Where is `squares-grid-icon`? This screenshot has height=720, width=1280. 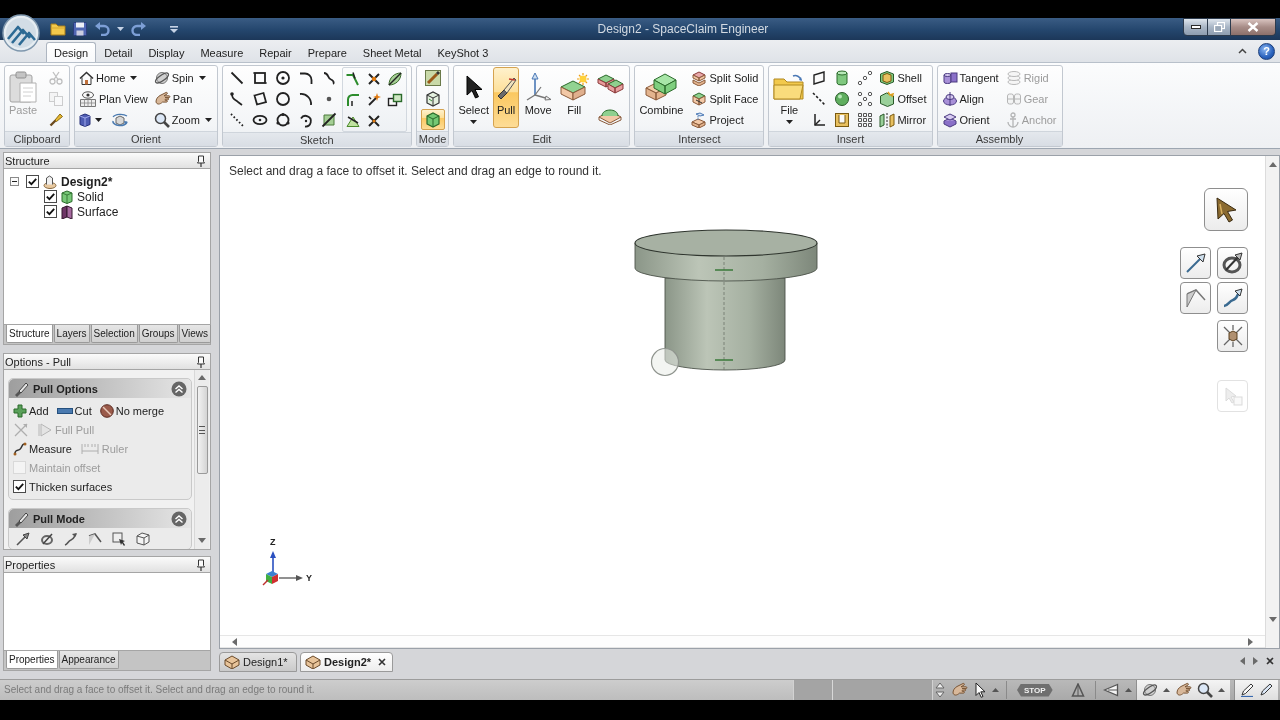
squares-grid-icon is located at coordinates (865, 119).